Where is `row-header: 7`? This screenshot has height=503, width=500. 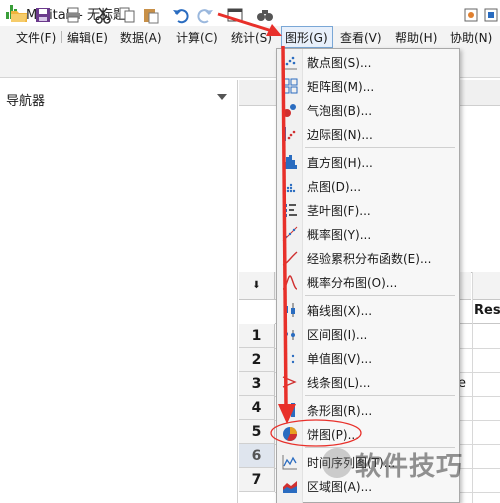 row-header: 7 is located at coordinates (257, 480).